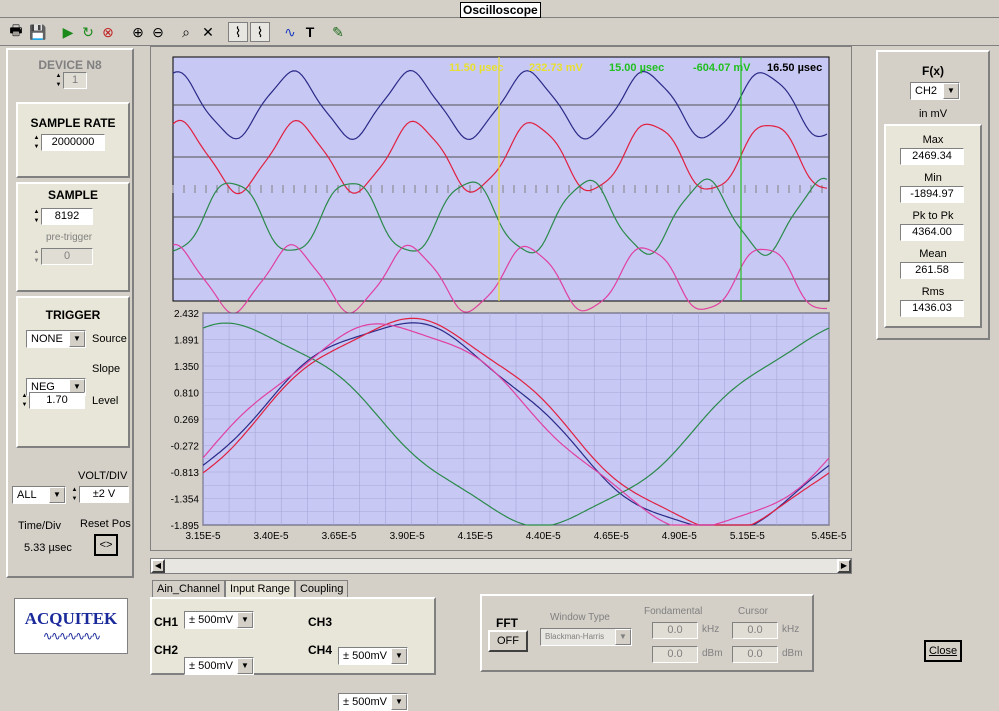 This screenshot has width=999, height=711. What do you see at coordinates (69, 237) in the screenshot?
I see `pretrigger-label: pre-trigger` at bounding box center [69, 237].